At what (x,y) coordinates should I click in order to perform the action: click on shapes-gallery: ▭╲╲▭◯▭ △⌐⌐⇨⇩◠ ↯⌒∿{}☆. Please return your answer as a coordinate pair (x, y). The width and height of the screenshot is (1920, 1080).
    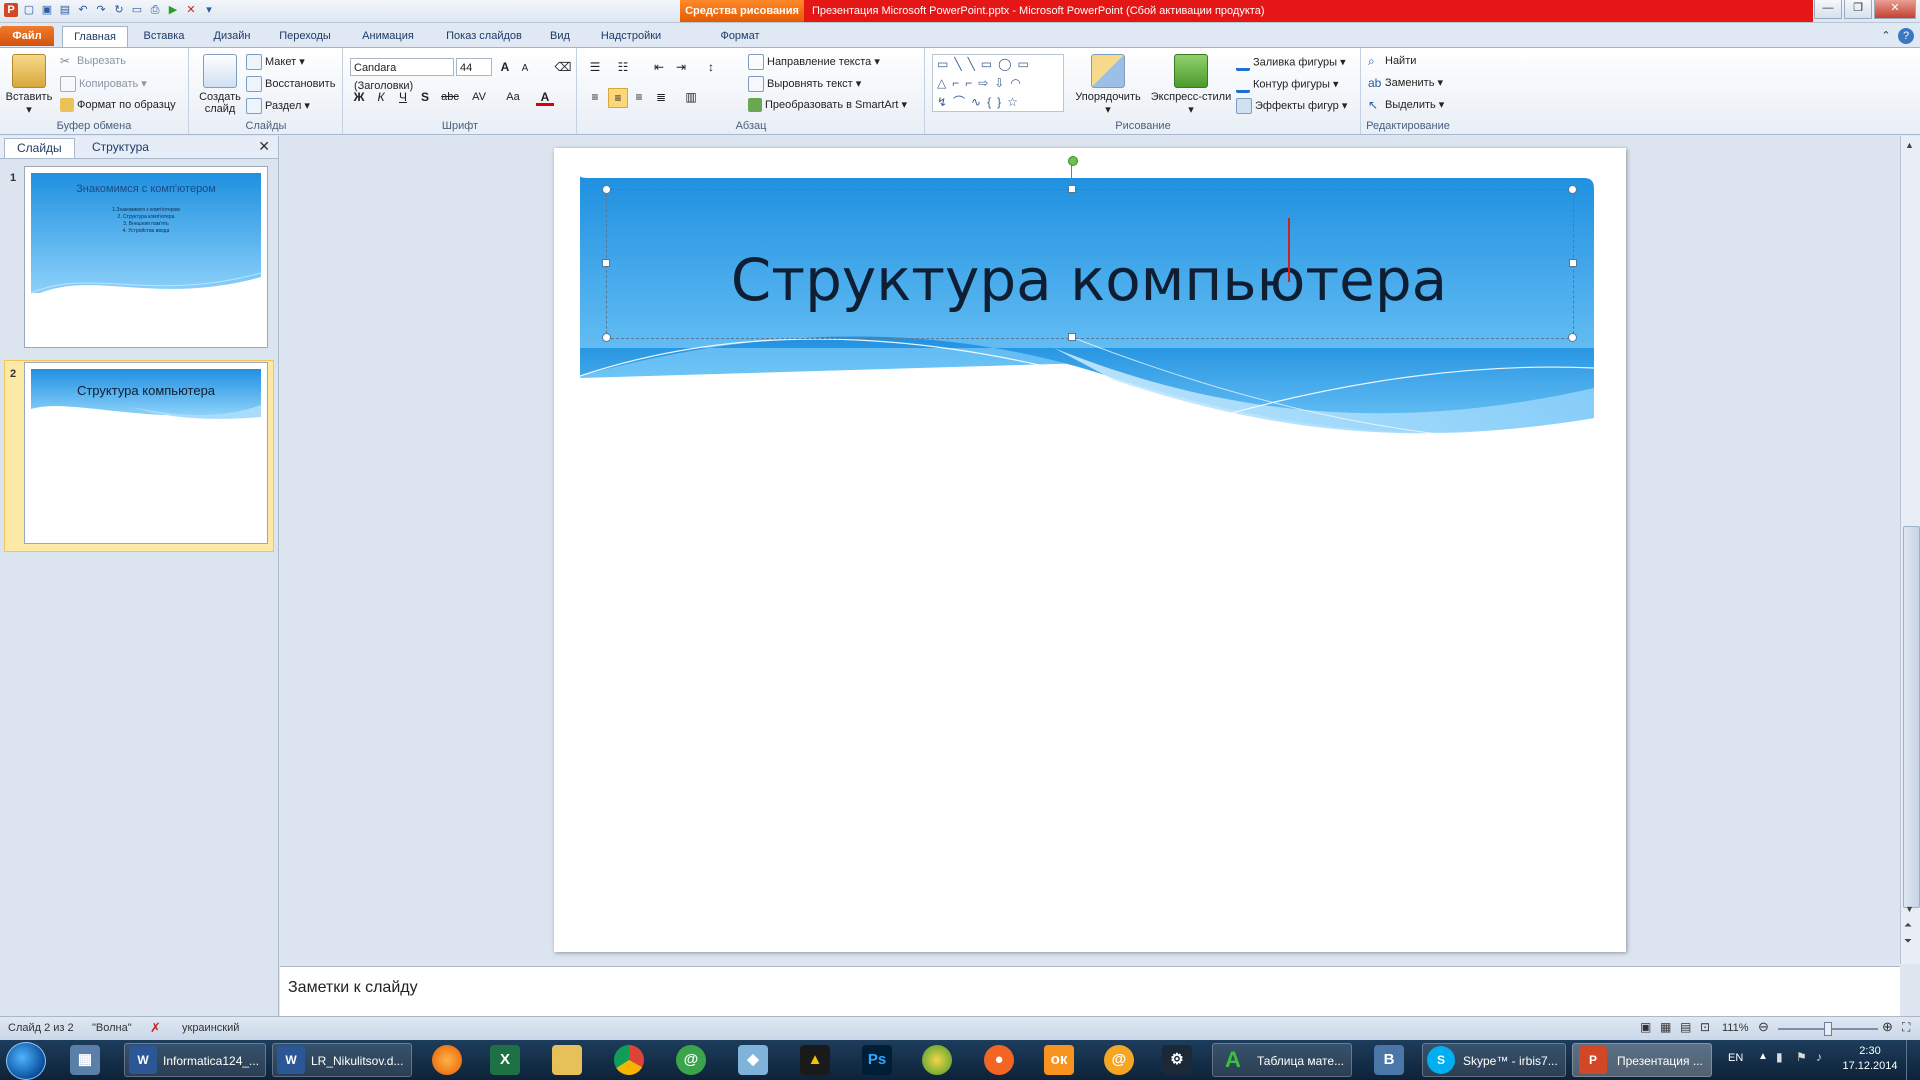
    Looking at the image, I should click on (998, 83).